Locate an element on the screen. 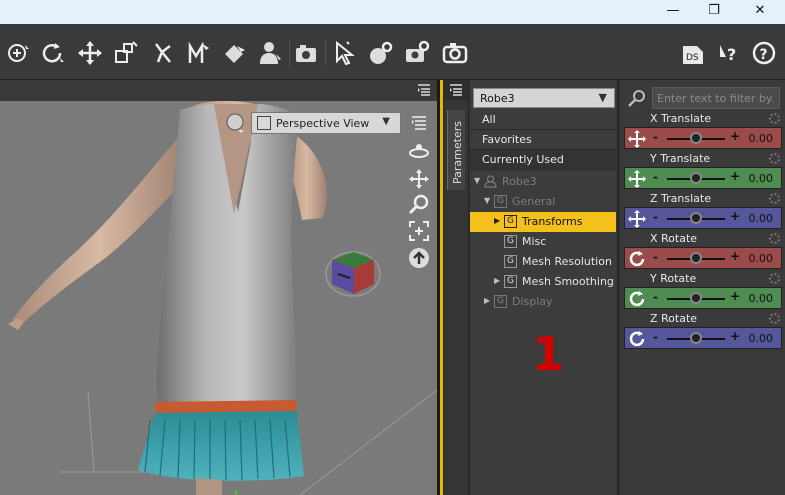 The width and height of the screenshot is (785, 495). node-select-label: Robe3 is located at coordinates (497, 98).